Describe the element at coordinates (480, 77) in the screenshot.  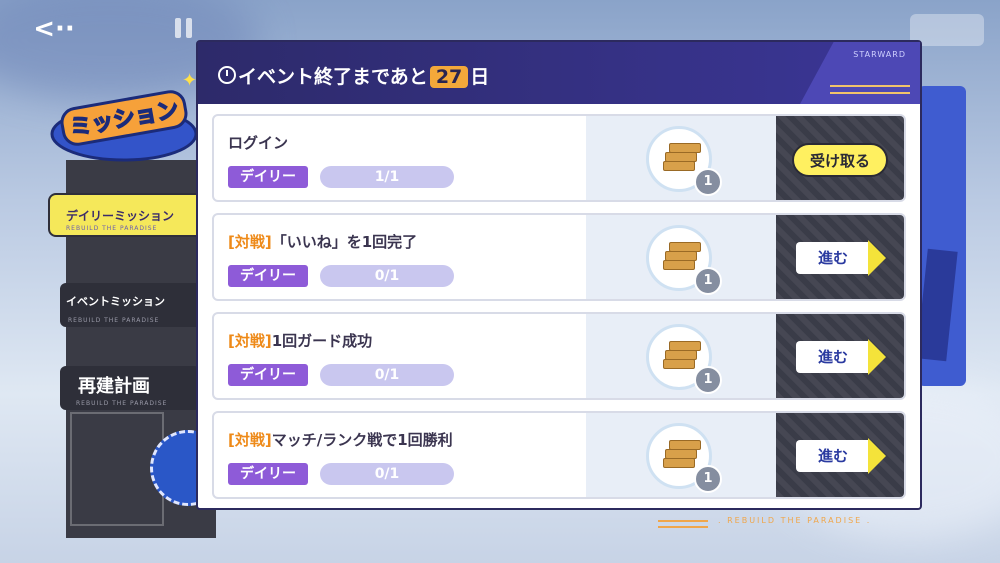
I see `title-suffix: 日` at that location.